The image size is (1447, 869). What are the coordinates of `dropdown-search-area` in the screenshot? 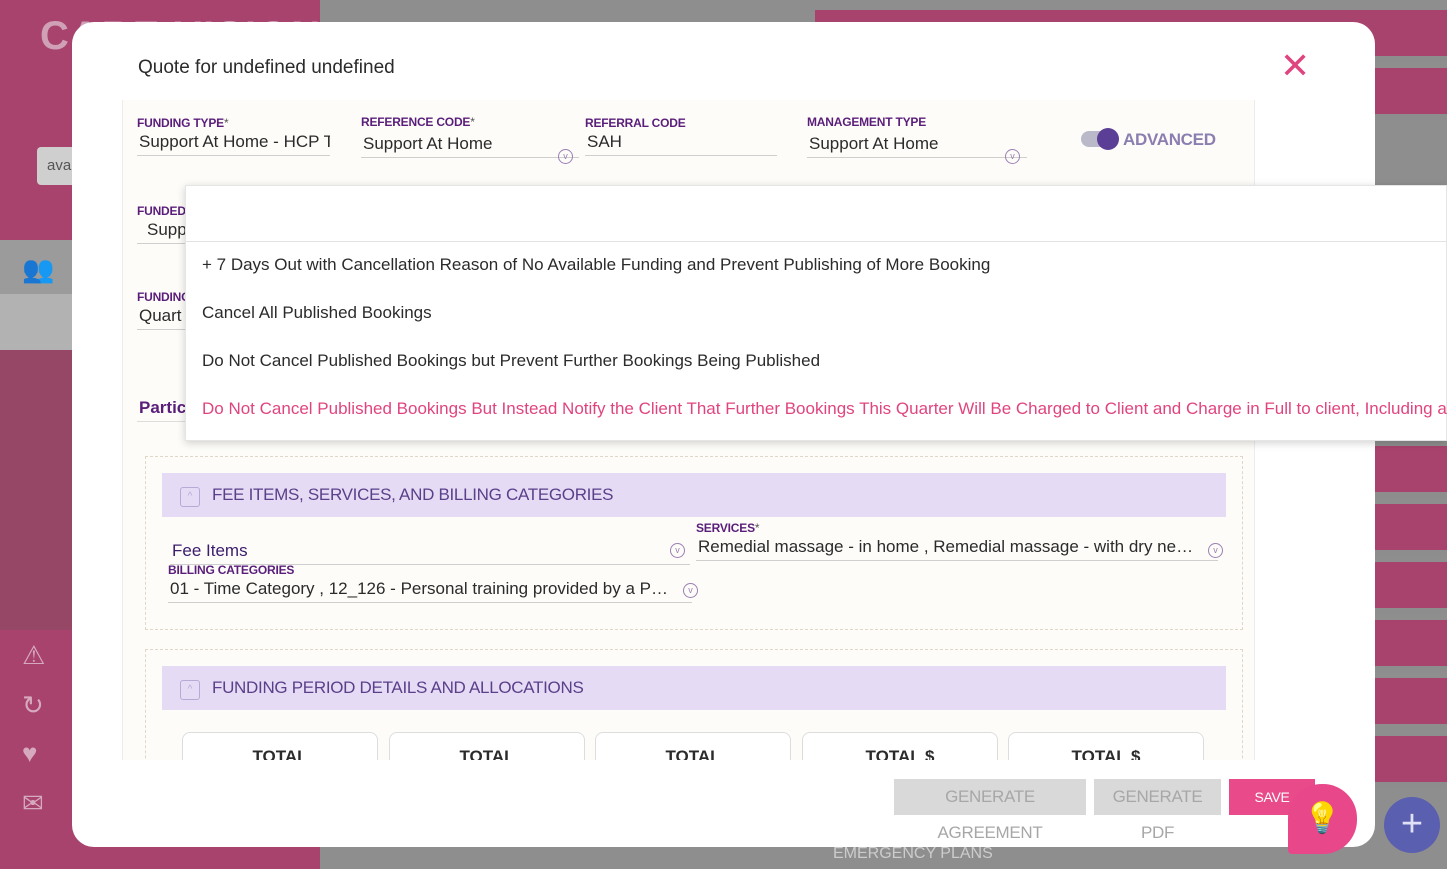 It's located at (816, 214).